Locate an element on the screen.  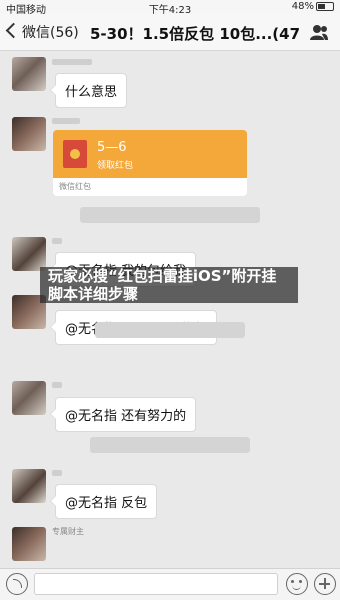
battery-percent: 48% is located at coordinates (302, 6).